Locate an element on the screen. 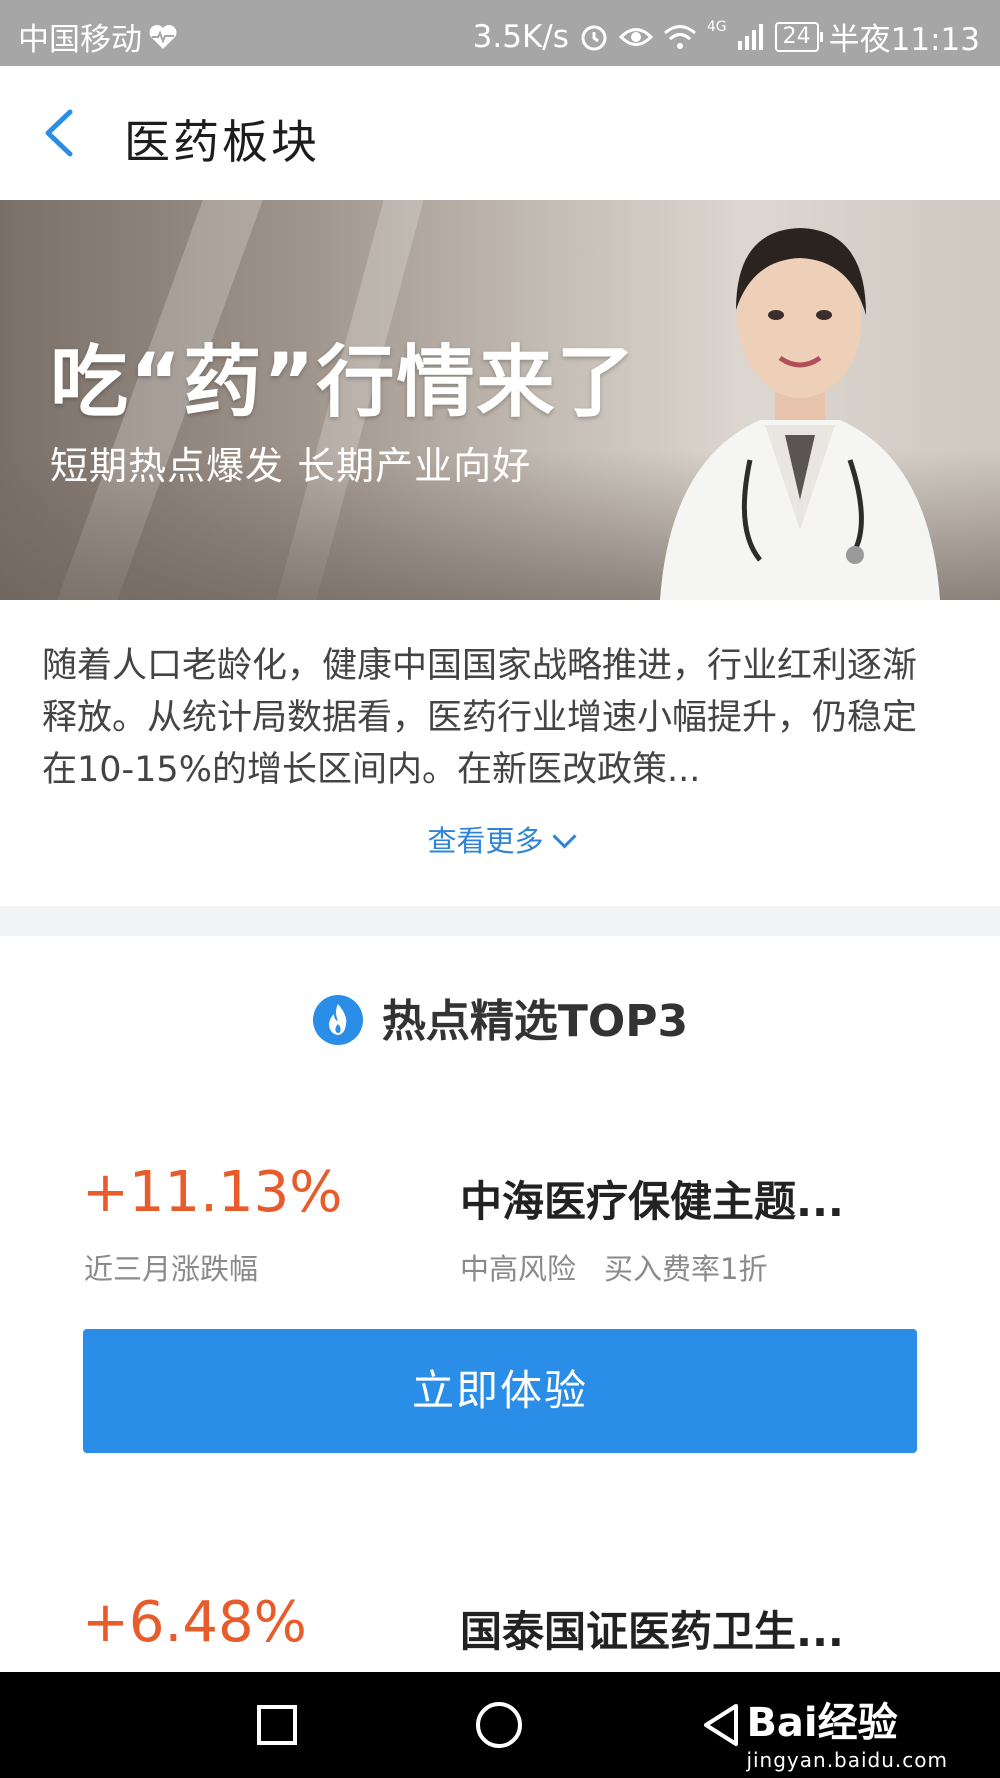 Image resolution: width=1000 pixels, height=1778 pixels. carrier-label: 中国移动 is located at coordinates (80, 40).